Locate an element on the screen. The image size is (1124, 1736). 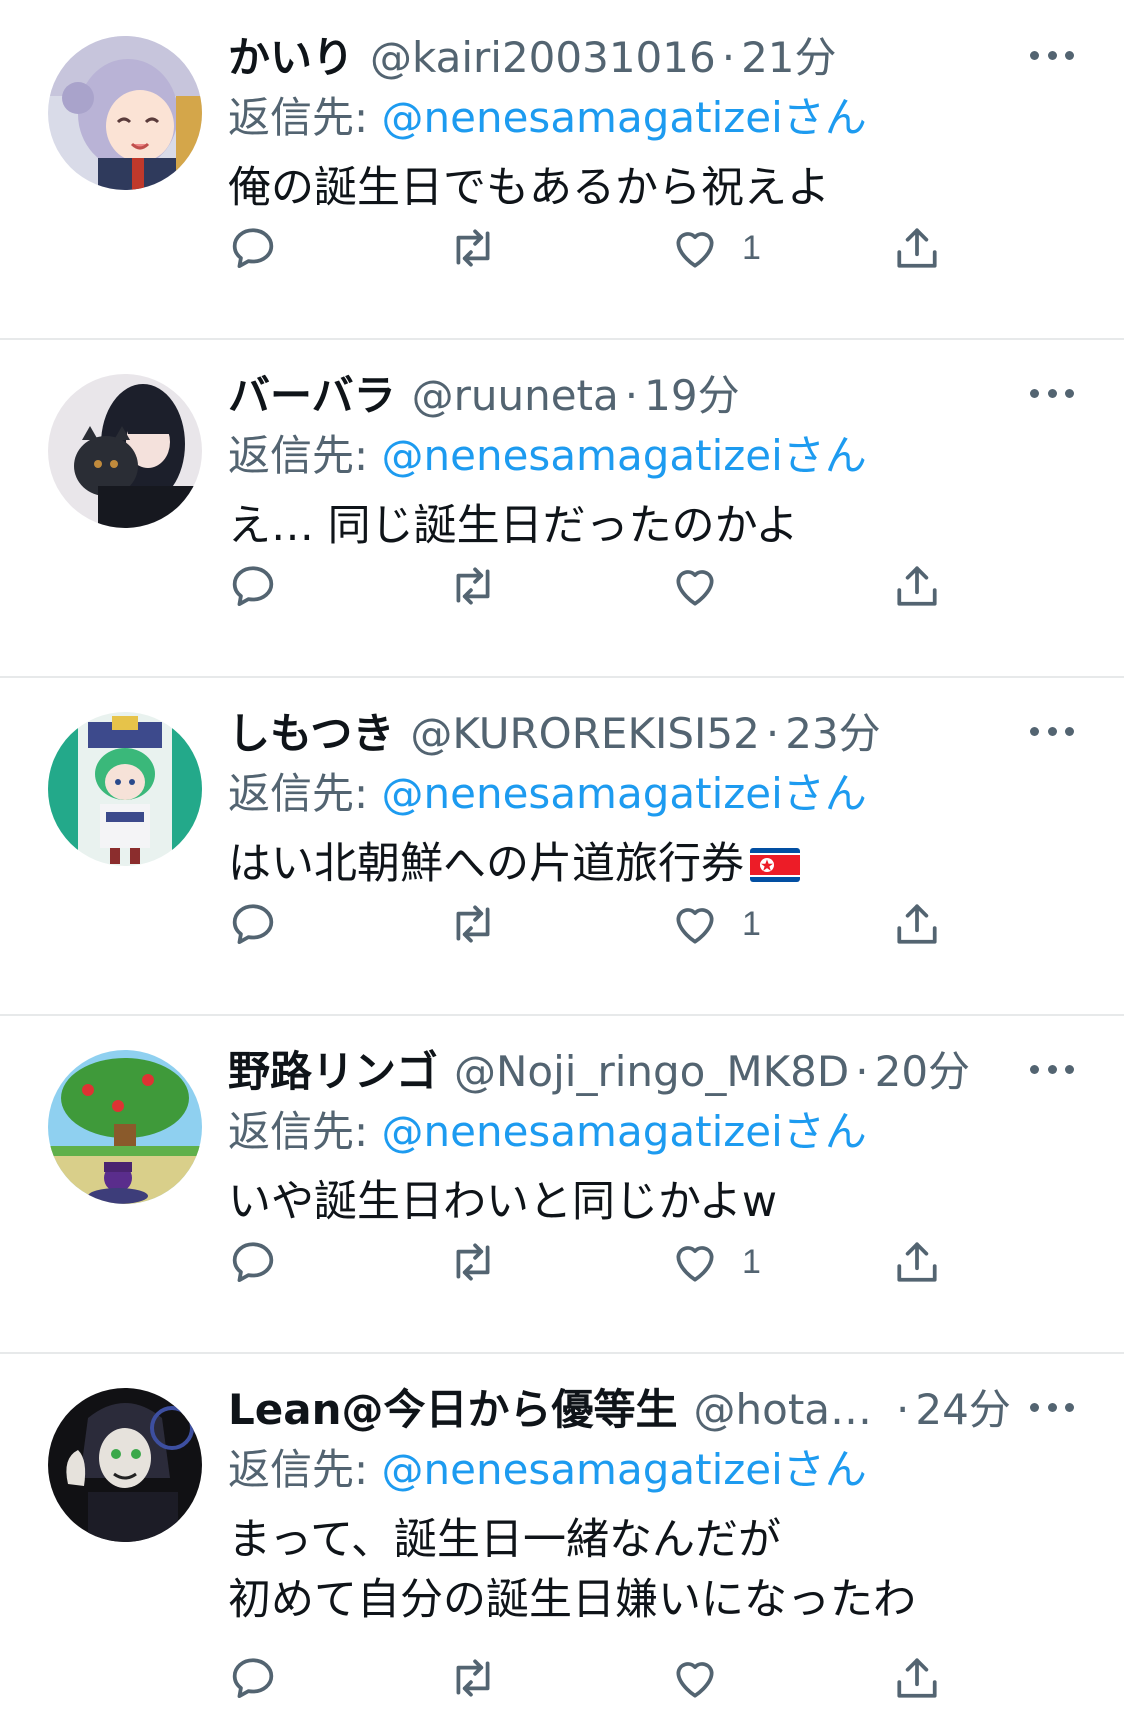
display-name: Lean@今日から優等生 is located at coordinates (453, 1410).